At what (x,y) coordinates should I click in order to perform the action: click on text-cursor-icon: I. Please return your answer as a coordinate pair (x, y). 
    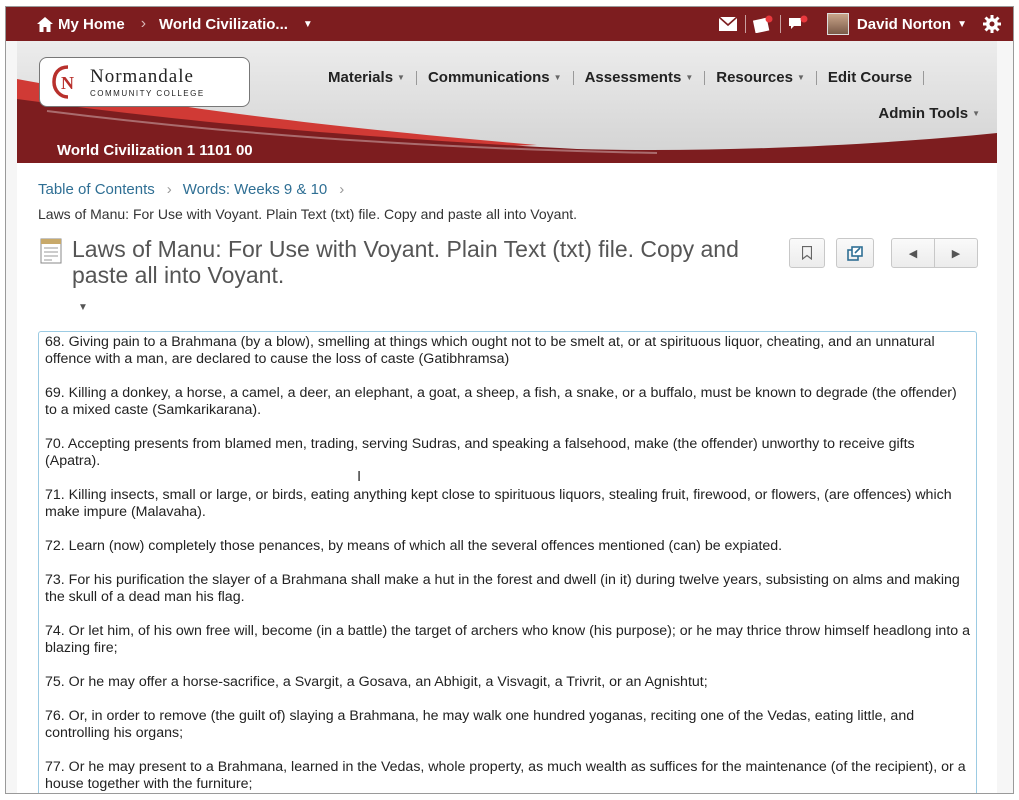
    Looking at the image, I should click on (359, 476).